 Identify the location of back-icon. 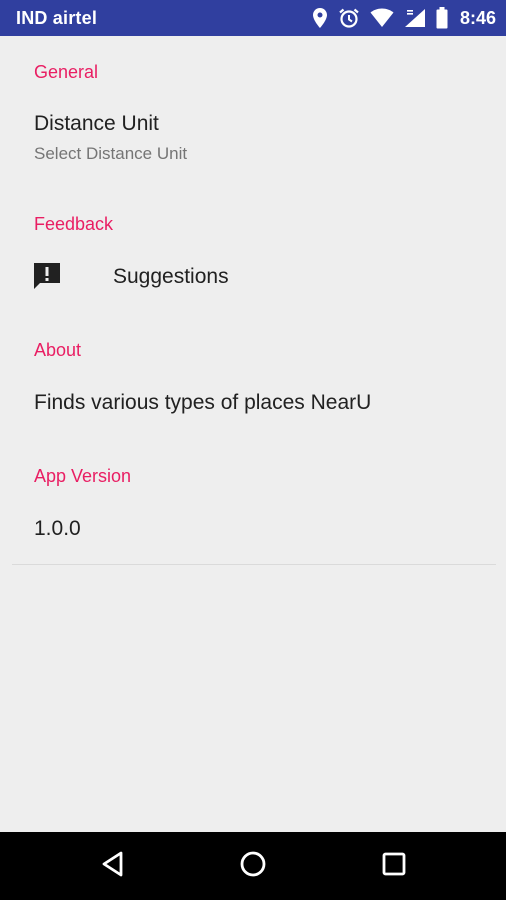
(113, 866).